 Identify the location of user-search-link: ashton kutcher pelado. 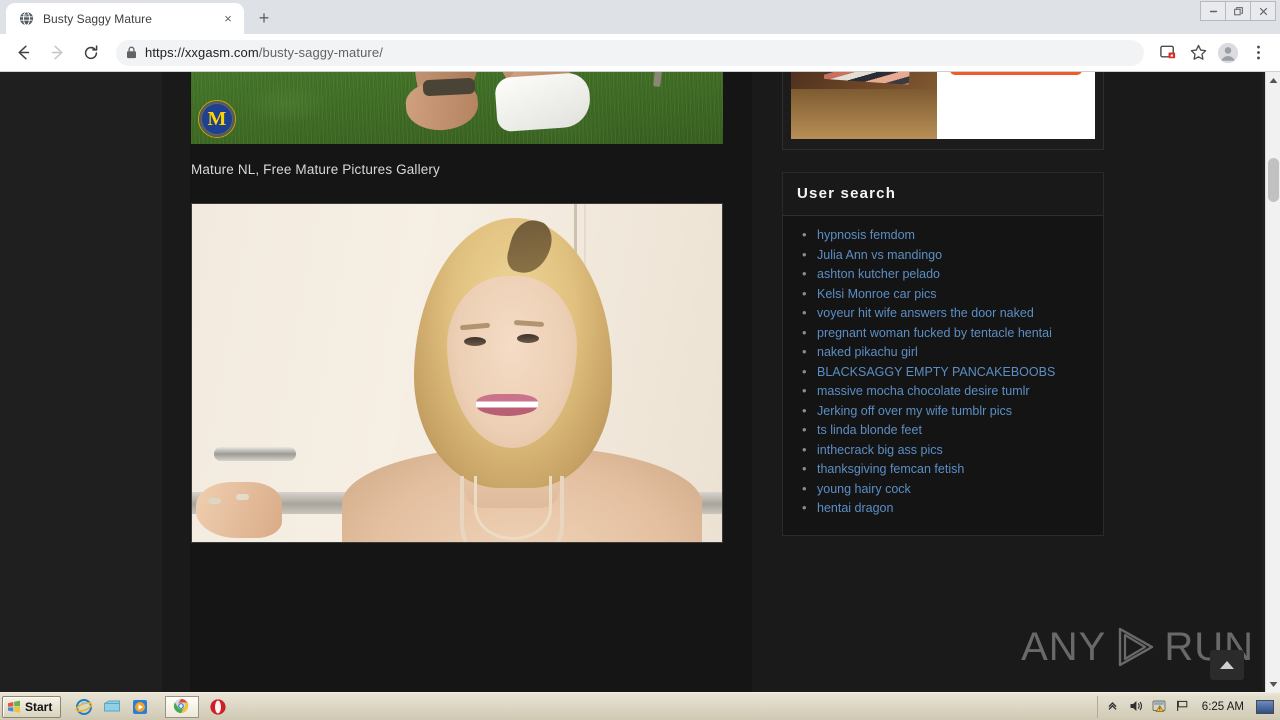
(878, 274).